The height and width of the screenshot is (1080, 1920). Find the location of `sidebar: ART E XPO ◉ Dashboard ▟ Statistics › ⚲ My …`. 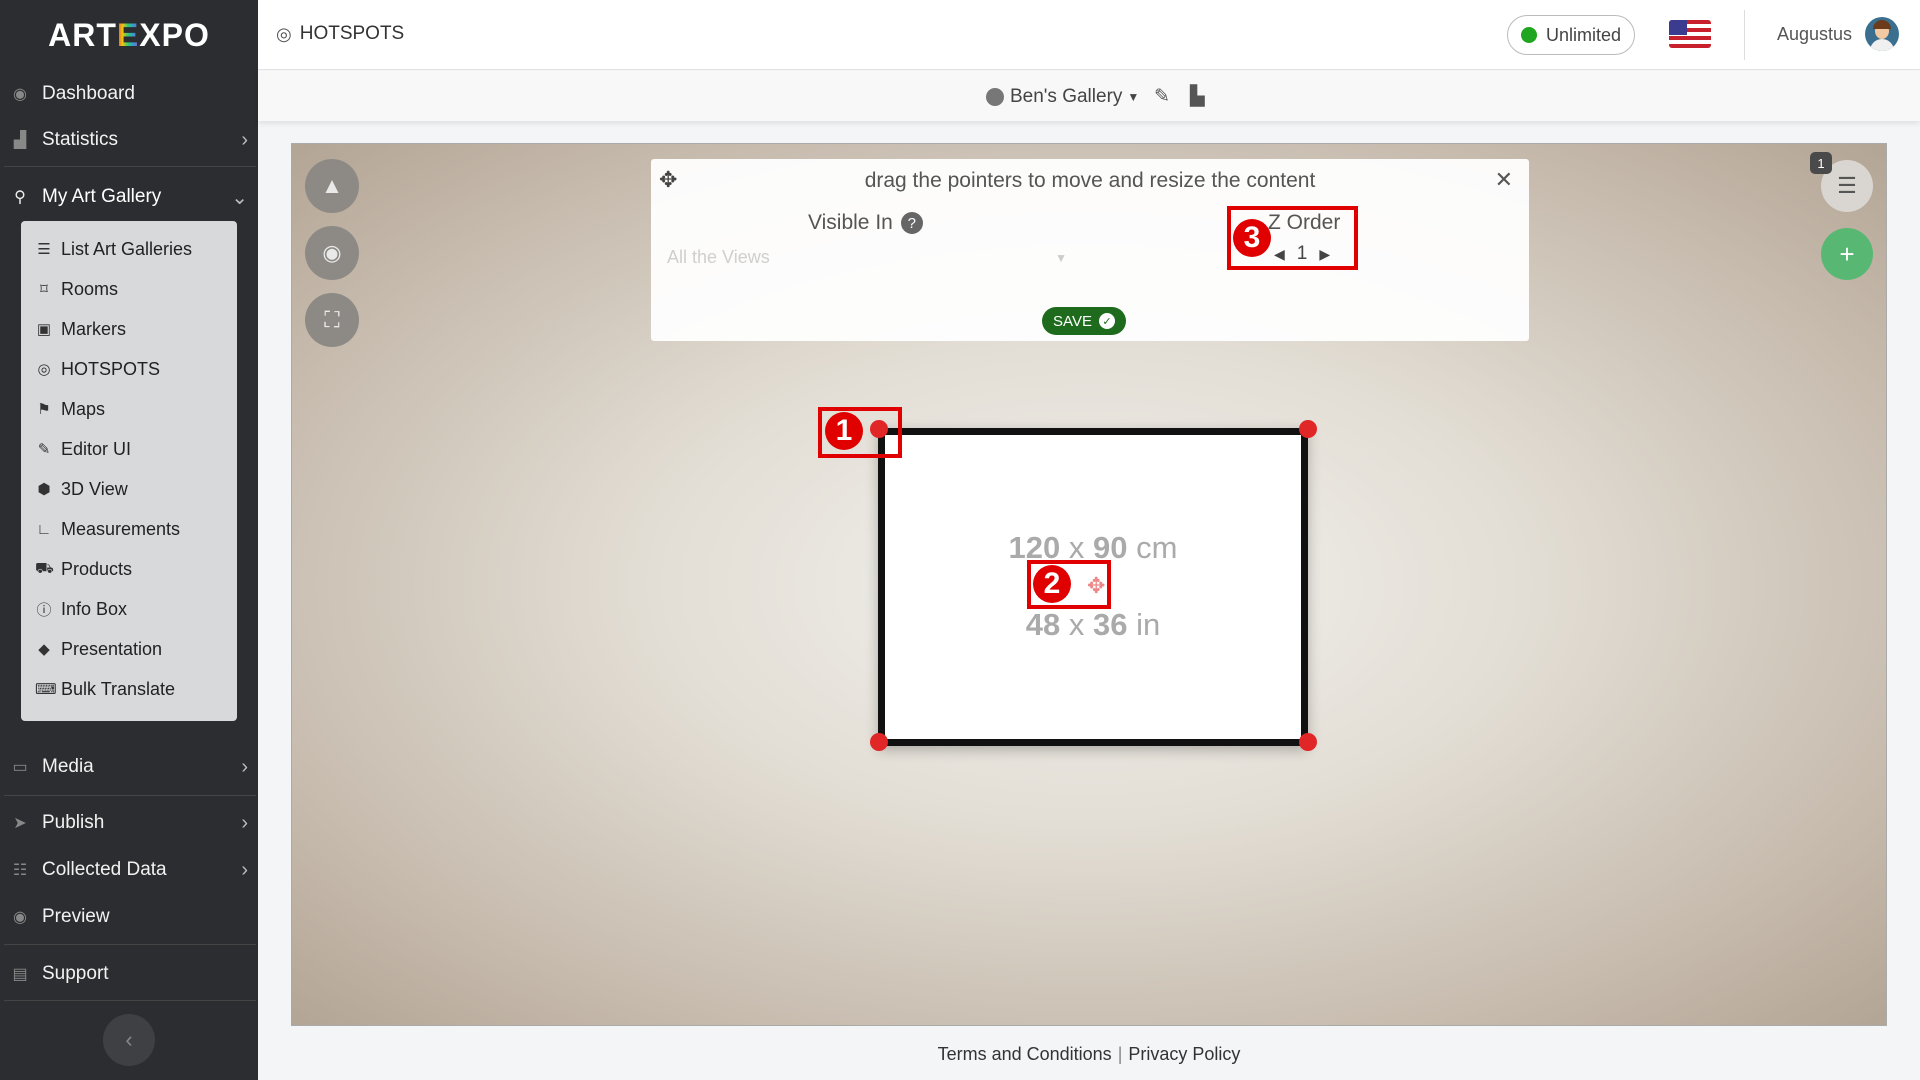

sidebar: ART E XPO ◉ Dashboard ▟ Statistics › ⚲ My … is located at coordinates (129, 540).